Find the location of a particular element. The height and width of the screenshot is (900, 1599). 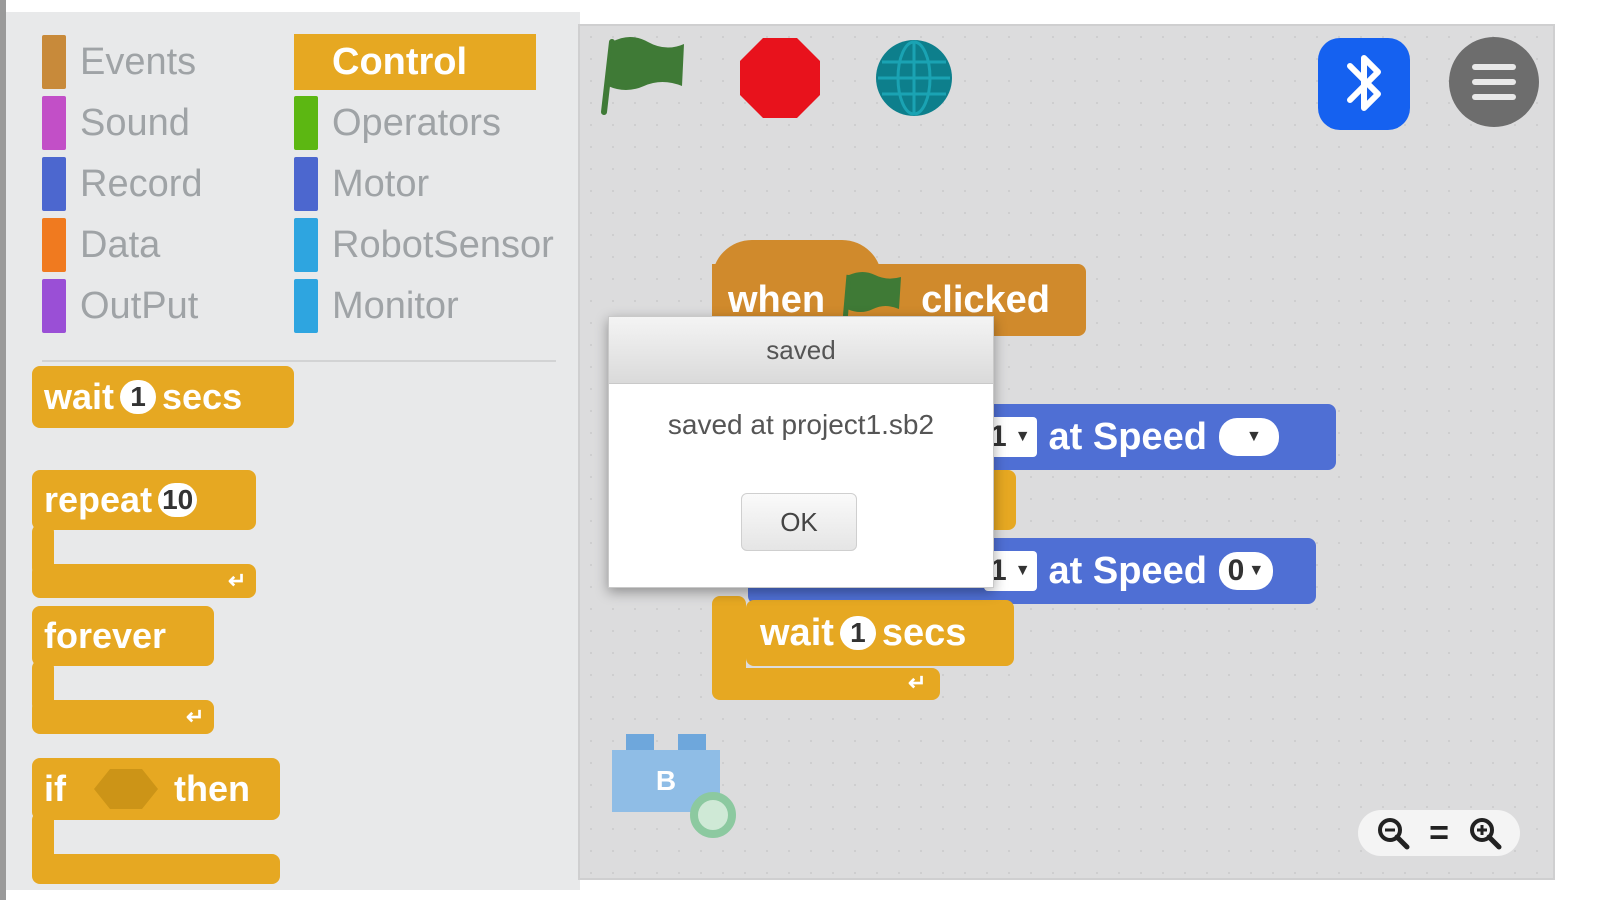

green-flag-icon is located at coordinates (645, 75).